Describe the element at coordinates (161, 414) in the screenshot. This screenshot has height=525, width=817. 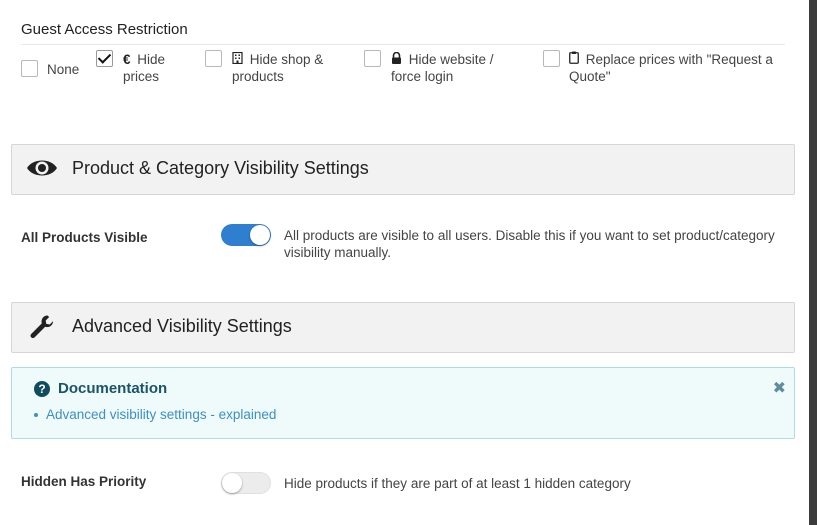
I see `advanced-visibility-link: Advanced visibility settings - explained` at that location.